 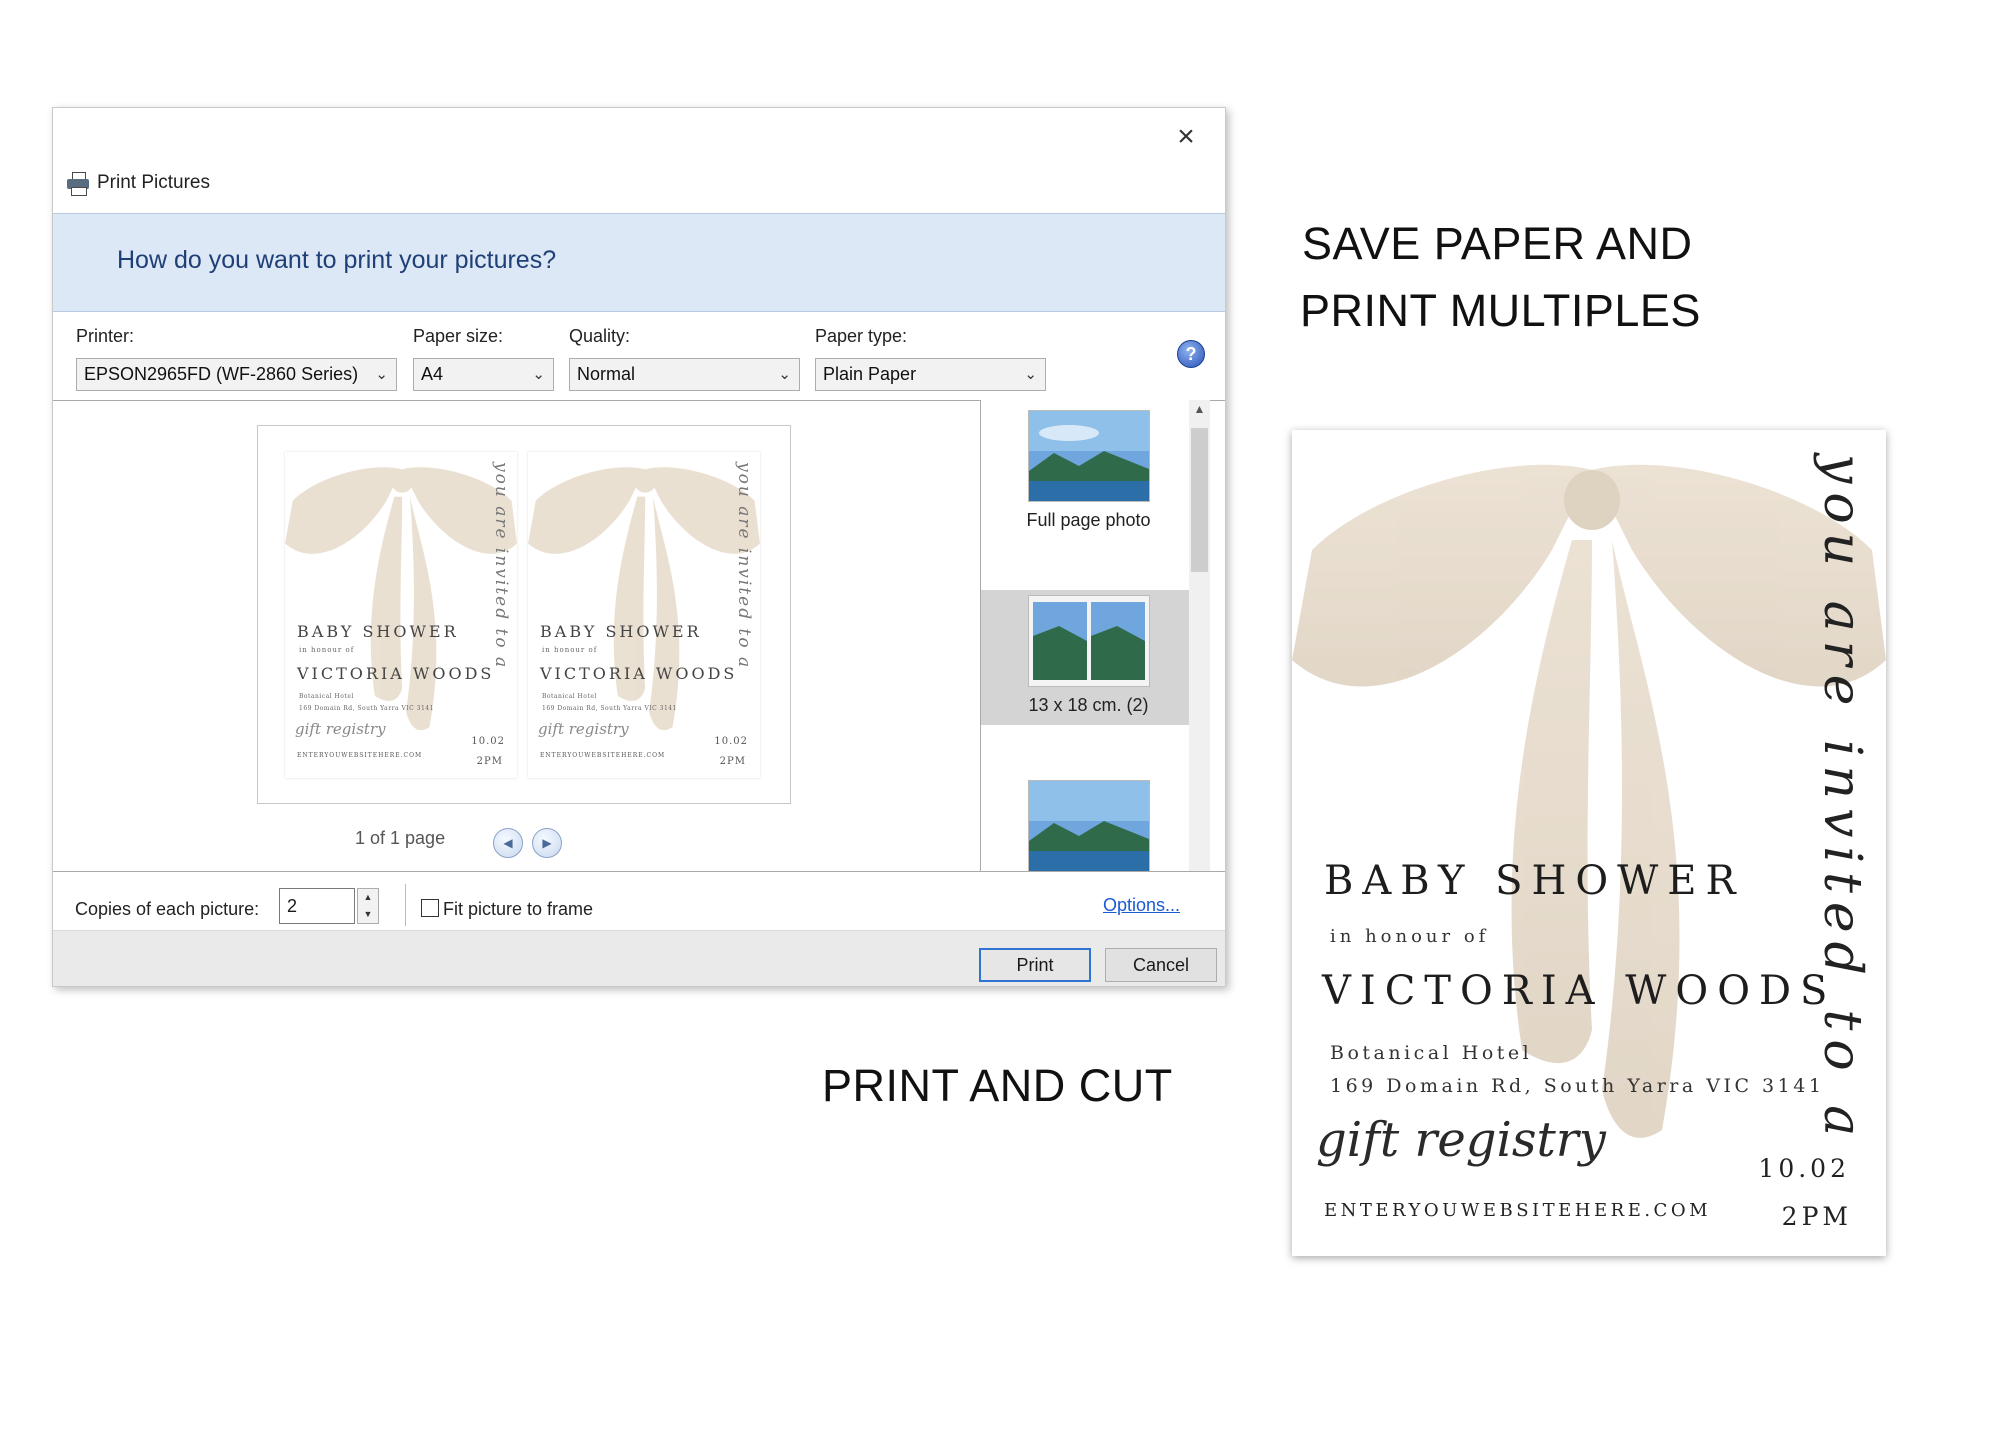 I want to click on printer-field: Printer: EPSON2965FD (WF-2860 Series) ⌄, so click(x=236, y=358).